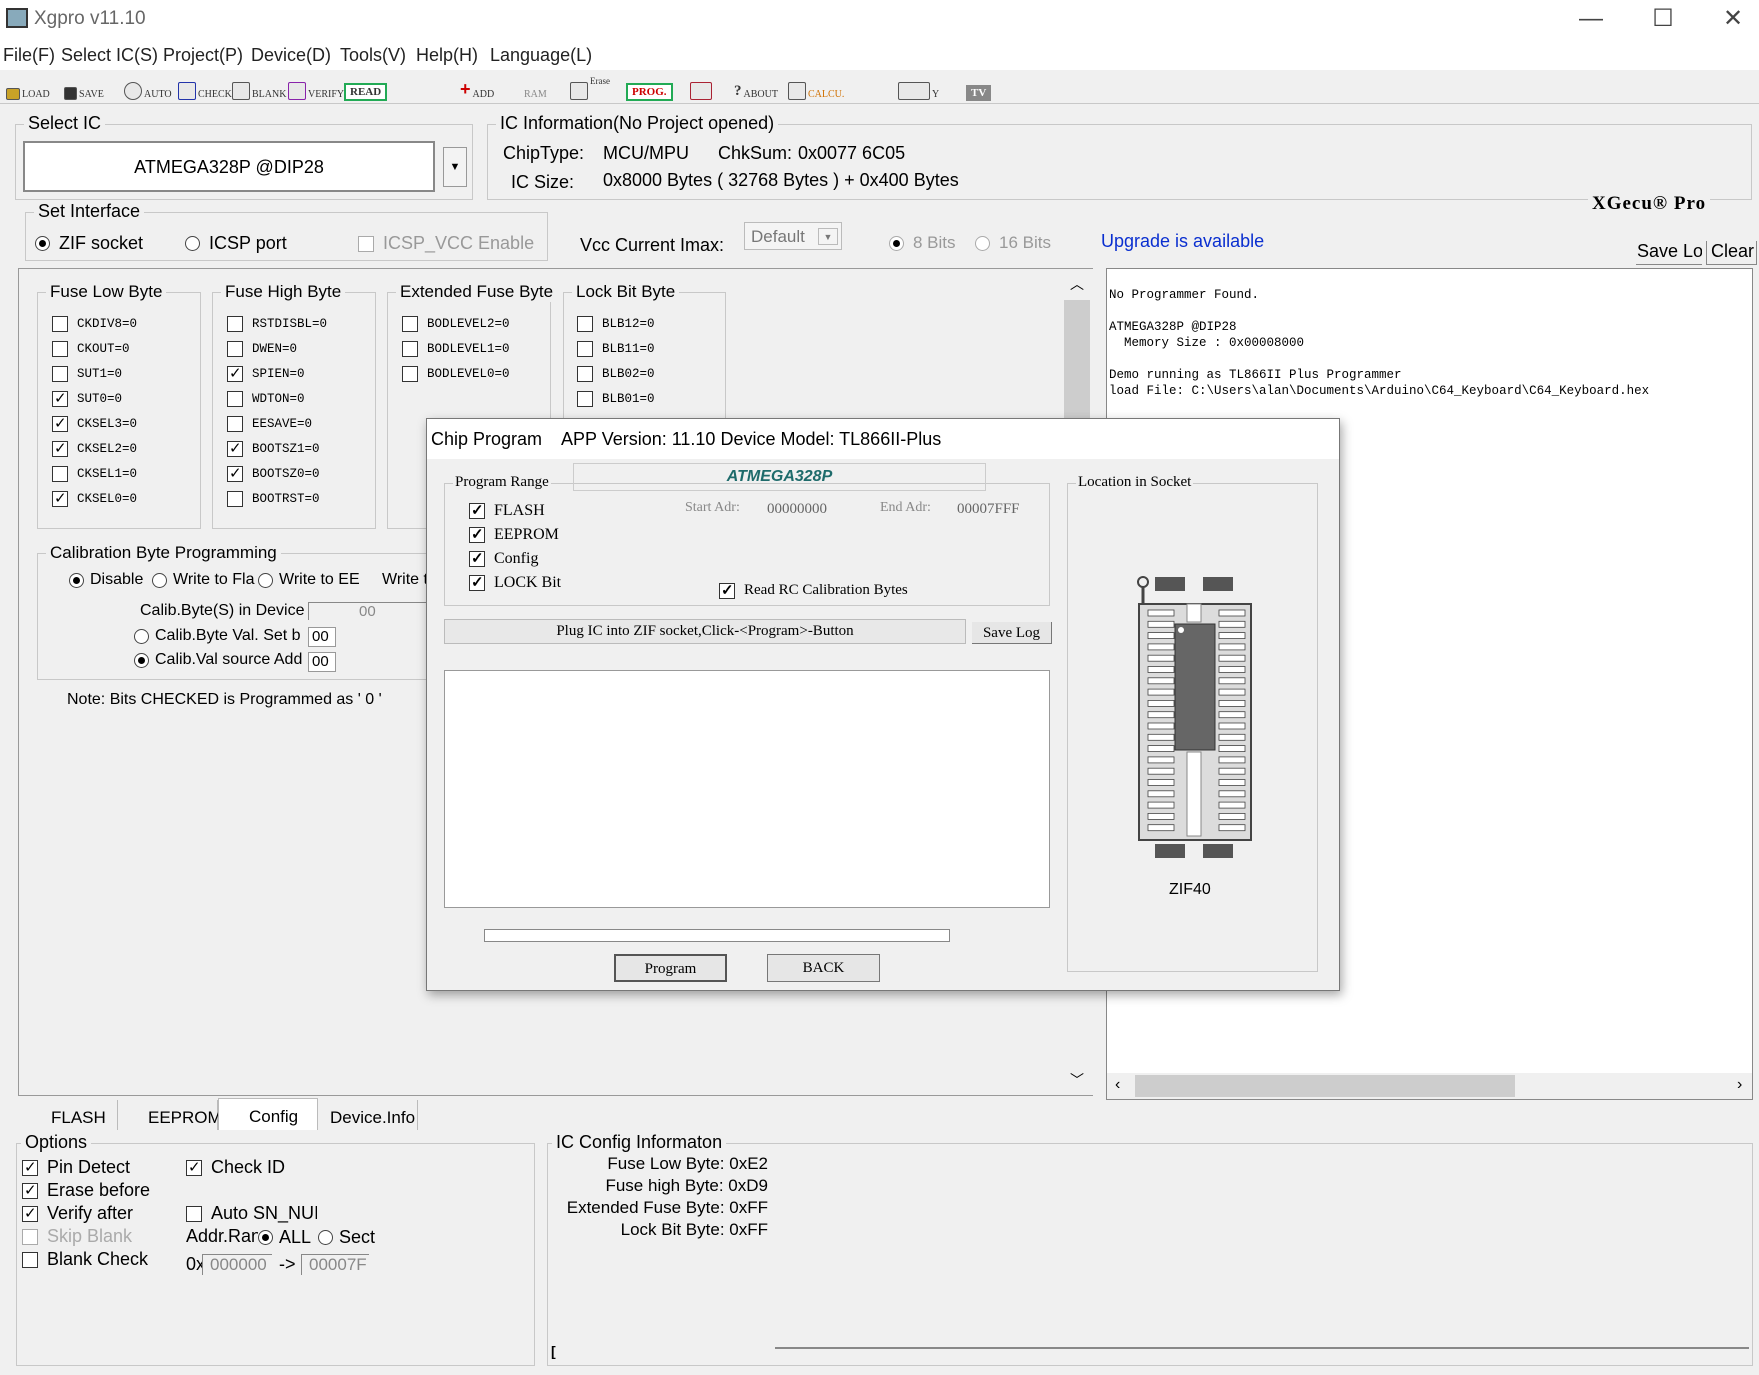 Image resolution: width=1759 pixels, height=1375 pixels. Describe the element at coordinates (616, 324) in the screenshot. I see `fuse-bit-checkbox: BLB12=0` at that location.